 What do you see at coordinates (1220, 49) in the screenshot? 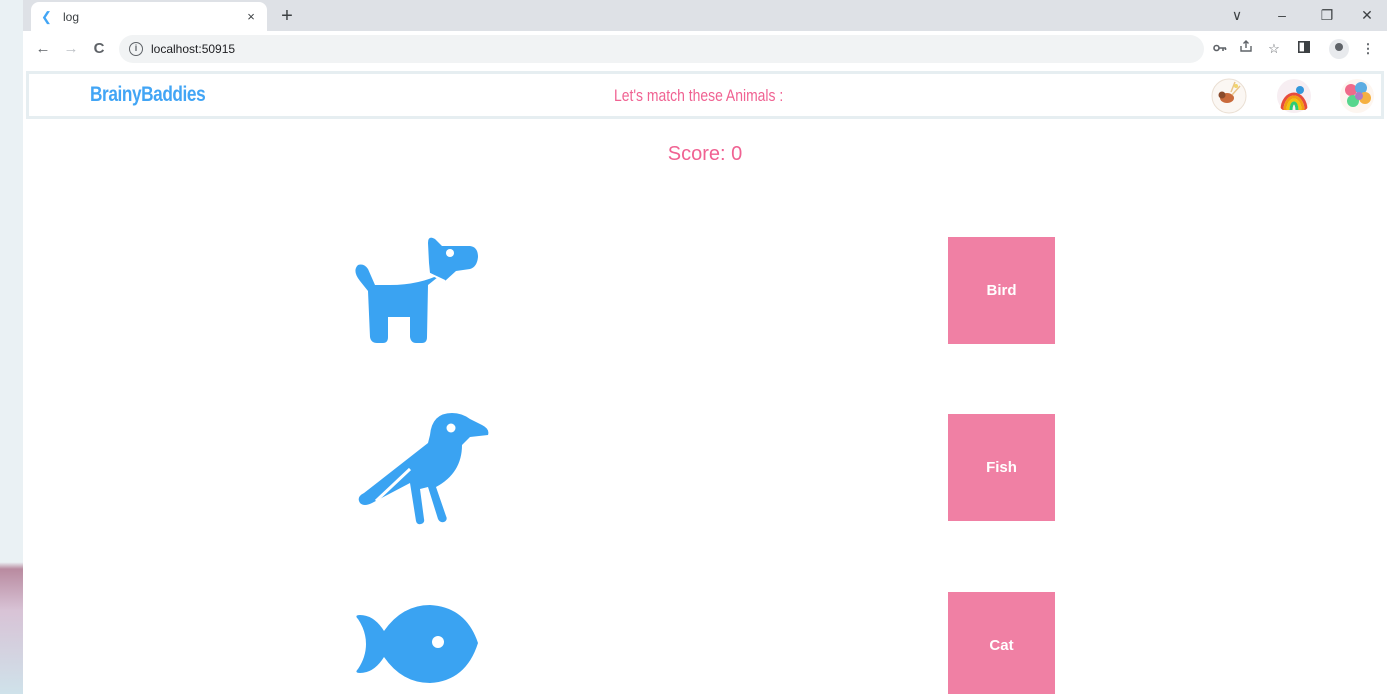
I see `key-icon` at bounding box center [1220, 49].